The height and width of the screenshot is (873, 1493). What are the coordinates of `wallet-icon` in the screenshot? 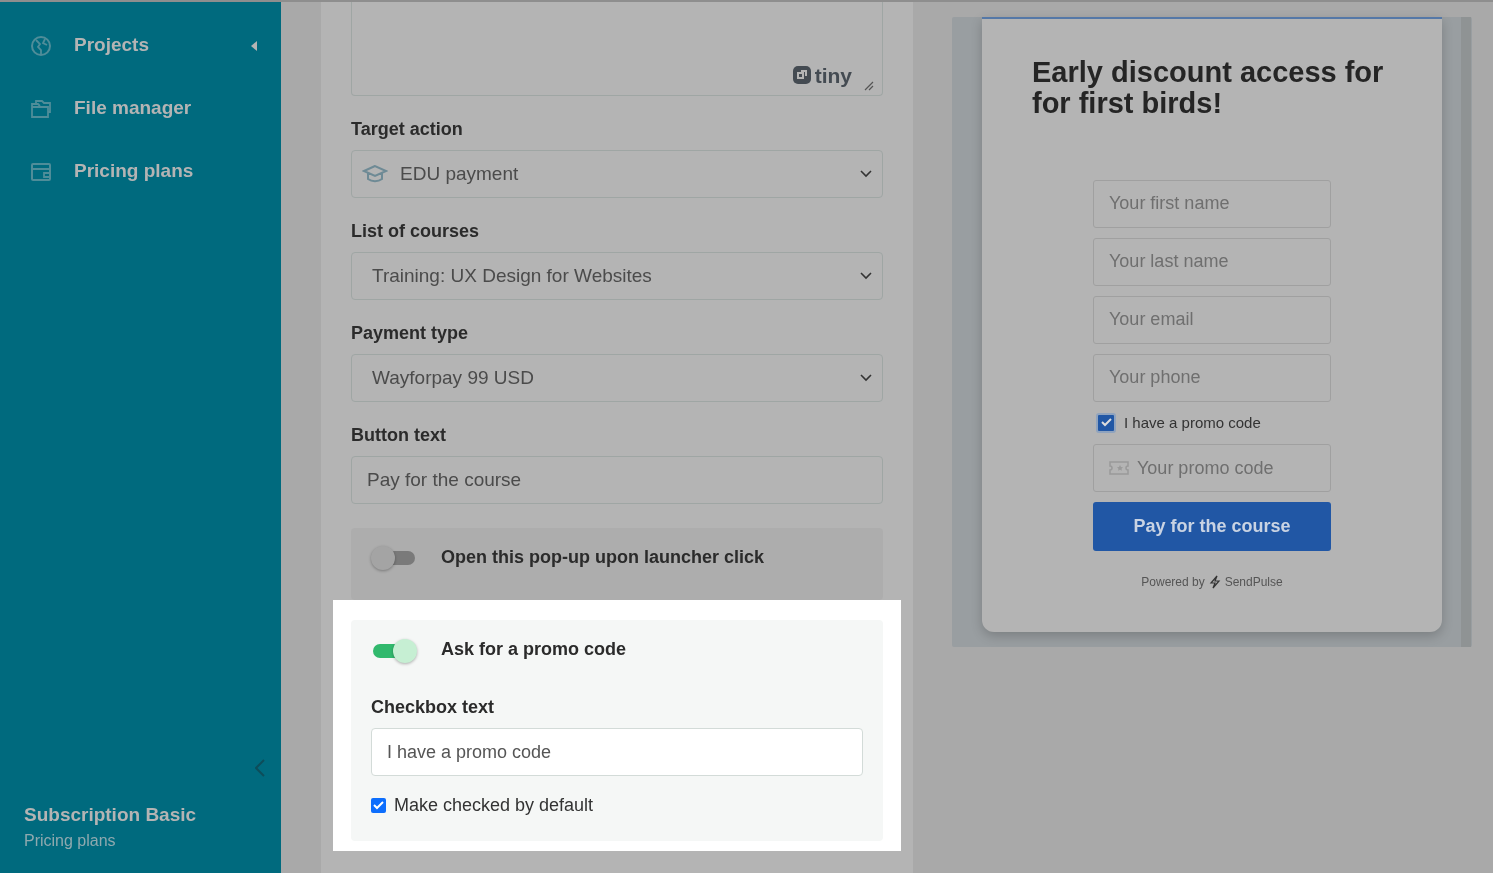 It's located at (41, 171).